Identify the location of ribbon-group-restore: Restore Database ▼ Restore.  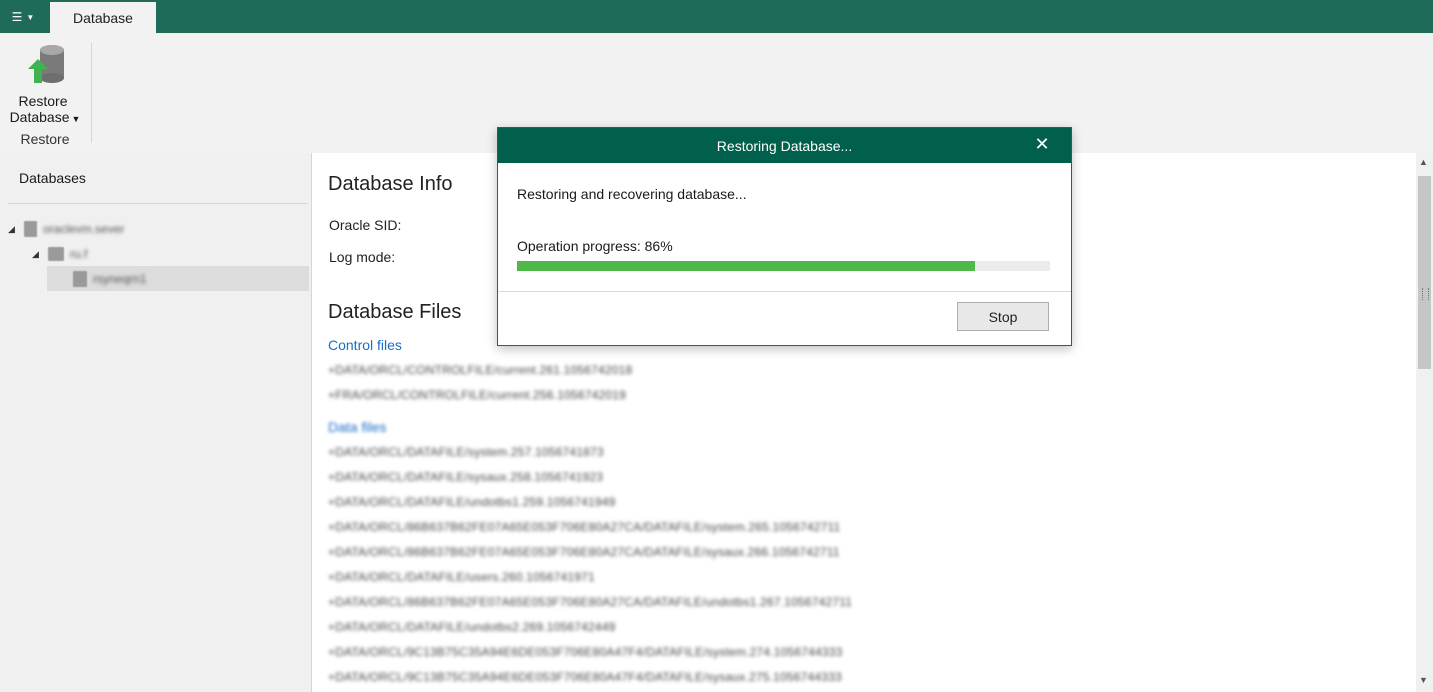
(46, 92).